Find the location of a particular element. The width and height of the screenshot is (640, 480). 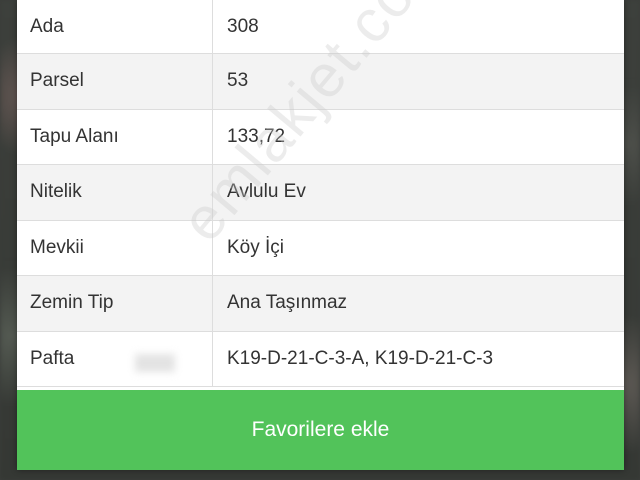

row-label: Parsel is located at coordinates (115, 81).